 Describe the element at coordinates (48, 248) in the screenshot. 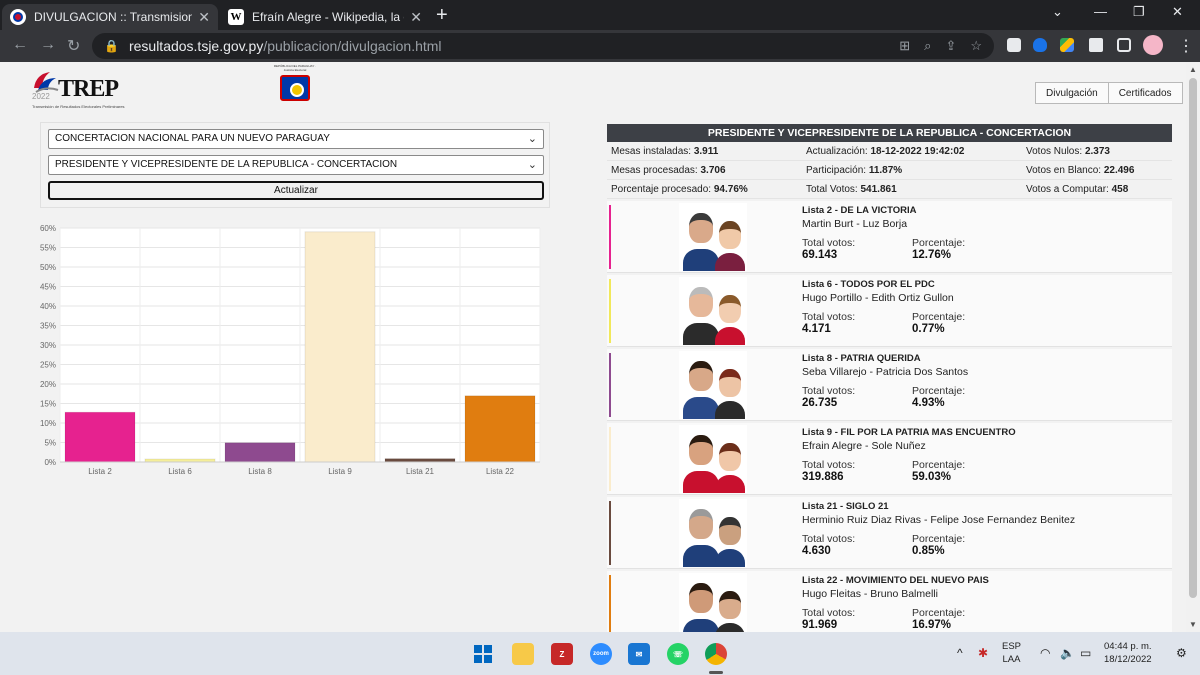

I see `y-tick-label: 55%` at that location.